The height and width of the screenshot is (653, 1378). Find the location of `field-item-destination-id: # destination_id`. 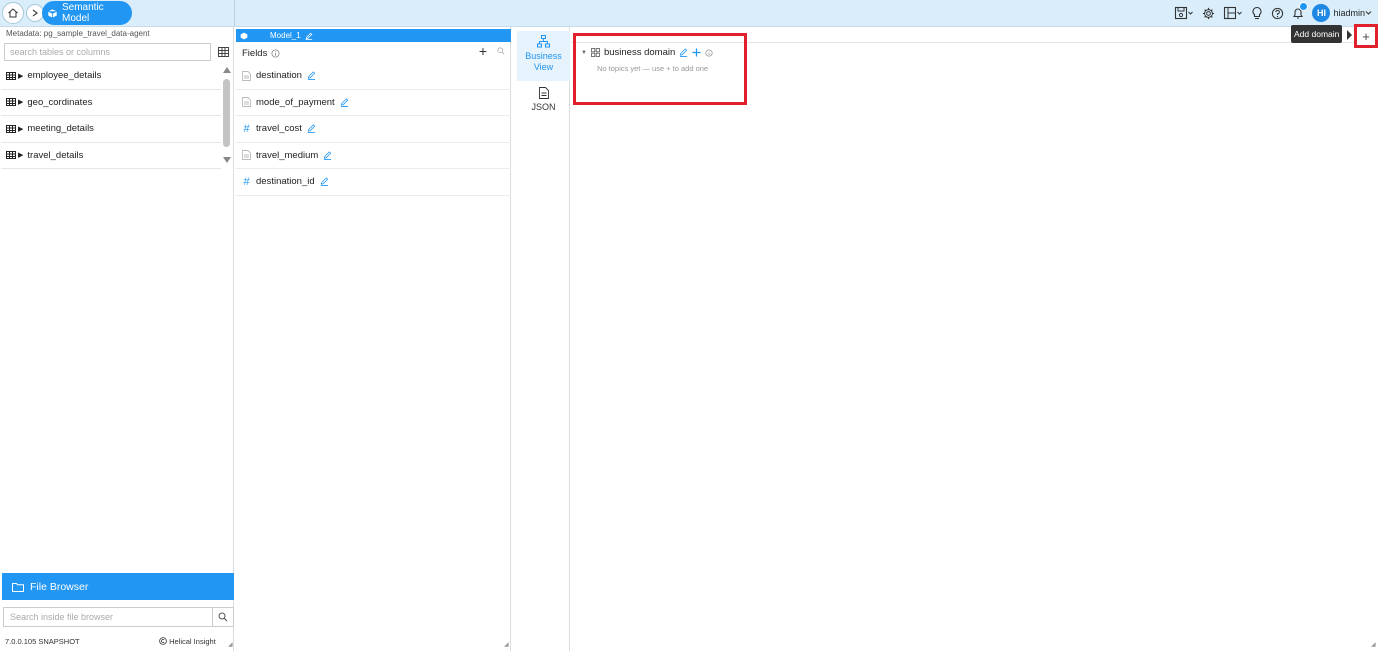

field-item-destination-id: # destination_id is located at coordinates (373, 182).